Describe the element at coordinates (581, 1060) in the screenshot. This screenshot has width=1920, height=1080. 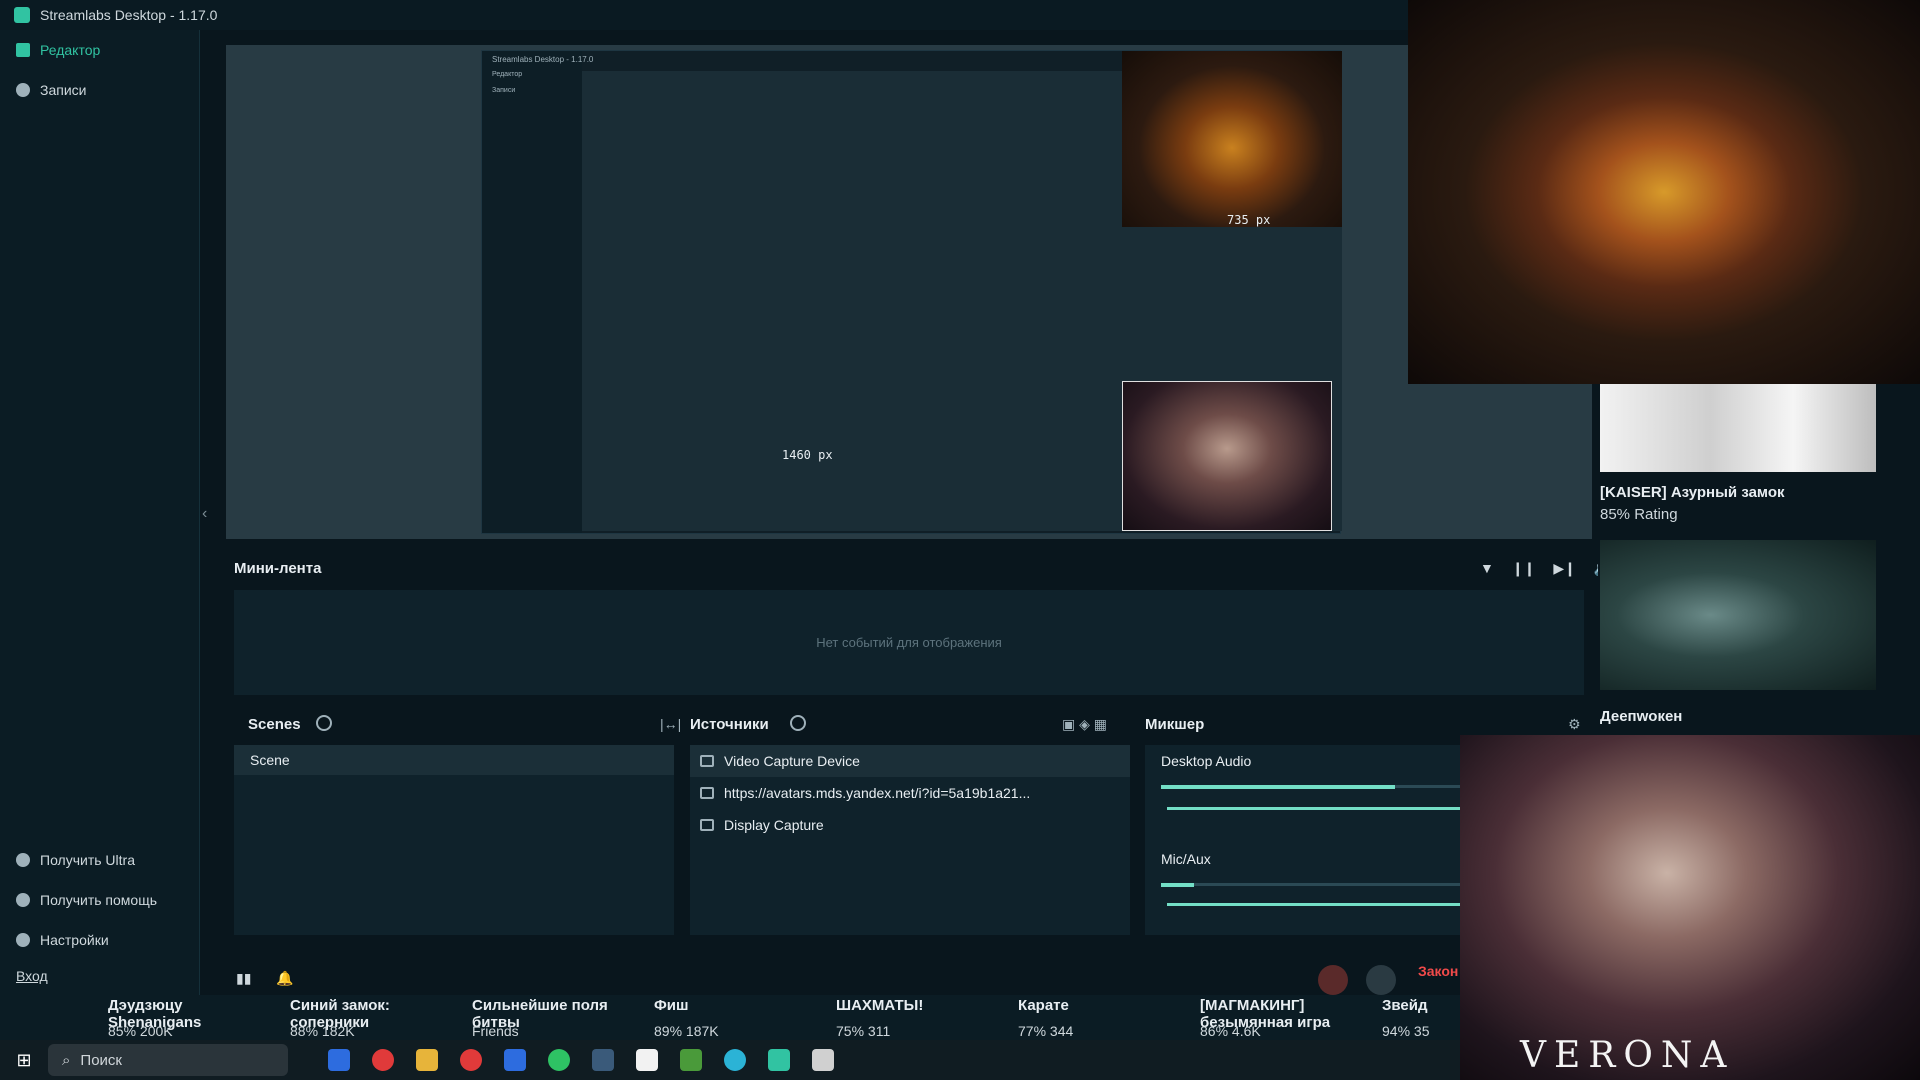
I see `taskbar-apps` at that location.